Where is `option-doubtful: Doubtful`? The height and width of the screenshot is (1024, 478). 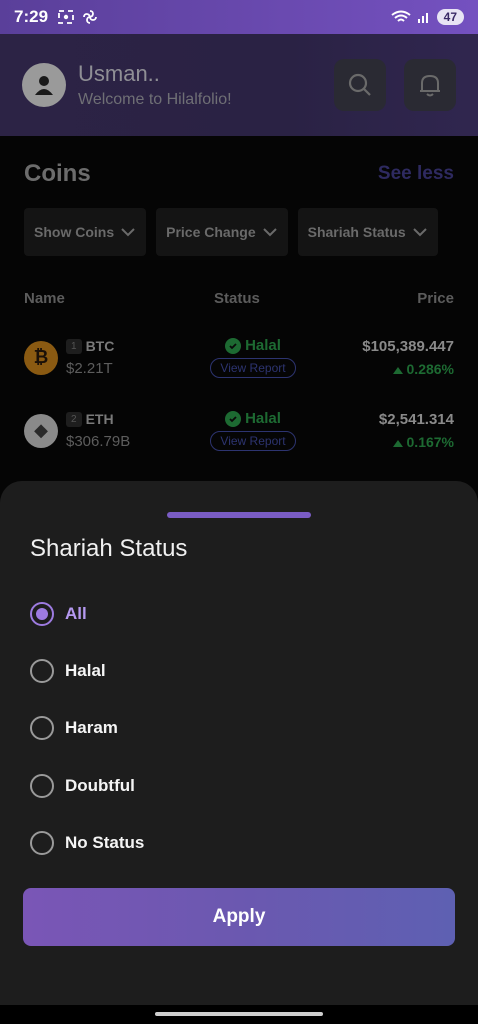 option-doubtful: Doubtful is located at coordinates (239, 785).